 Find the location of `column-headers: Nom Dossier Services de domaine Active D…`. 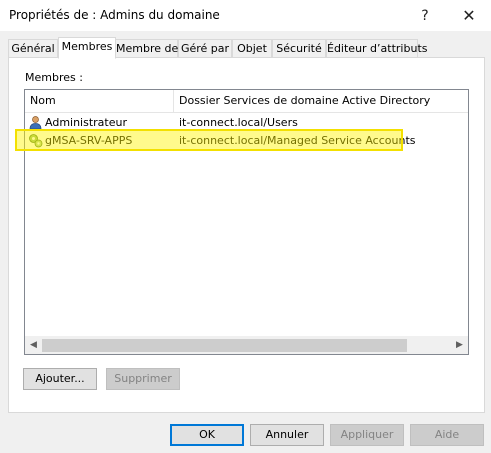

column-headers: Nom Dossier Services de domaine Active D… is located at coordinates (246, 101).